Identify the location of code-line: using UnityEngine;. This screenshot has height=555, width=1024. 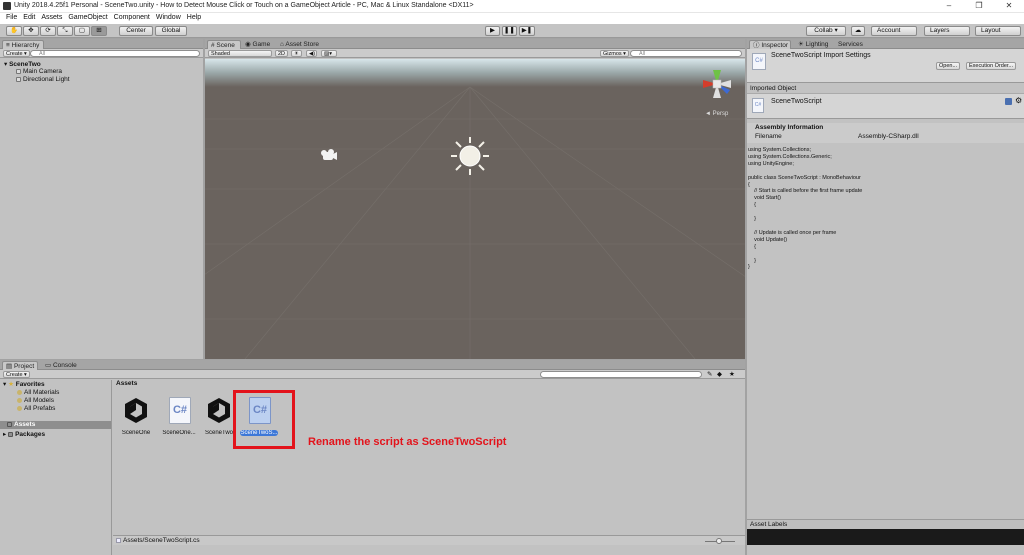
(771, 163).